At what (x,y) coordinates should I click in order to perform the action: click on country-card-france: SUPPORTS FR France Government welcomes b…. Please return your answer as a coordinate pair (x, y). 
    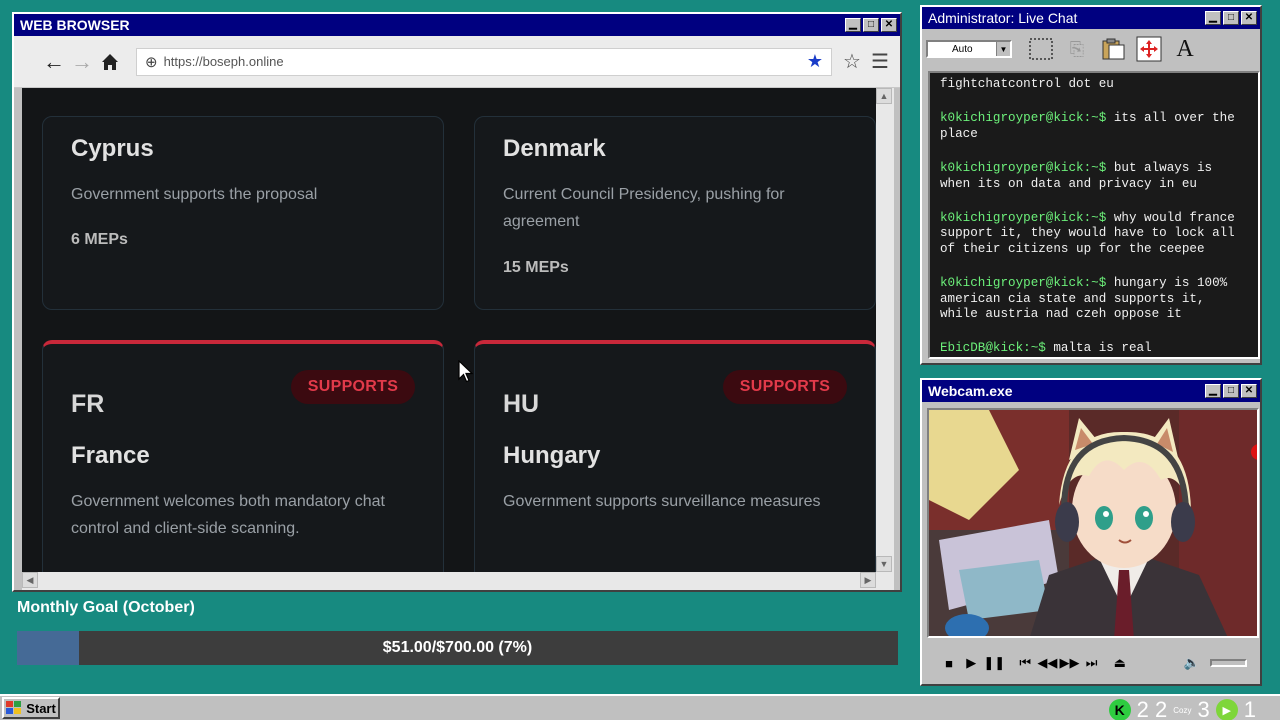
    Looking at the image, I should click on (243, 456).